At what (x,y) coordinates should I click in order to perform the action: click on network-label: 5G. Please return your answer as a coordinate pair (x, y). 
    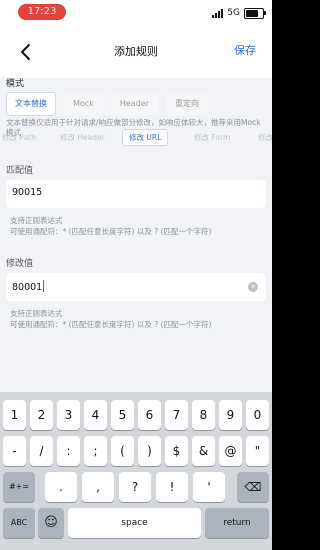
    Looking at the image, I should click on (233, 13).